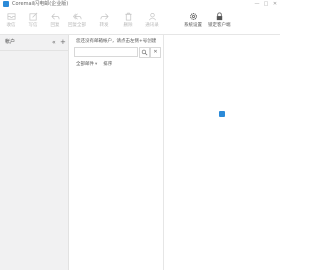  What do you see at coordinates (193, 16) in the screenshot?
I see `gear-icon` at bounding box center [193, 16].